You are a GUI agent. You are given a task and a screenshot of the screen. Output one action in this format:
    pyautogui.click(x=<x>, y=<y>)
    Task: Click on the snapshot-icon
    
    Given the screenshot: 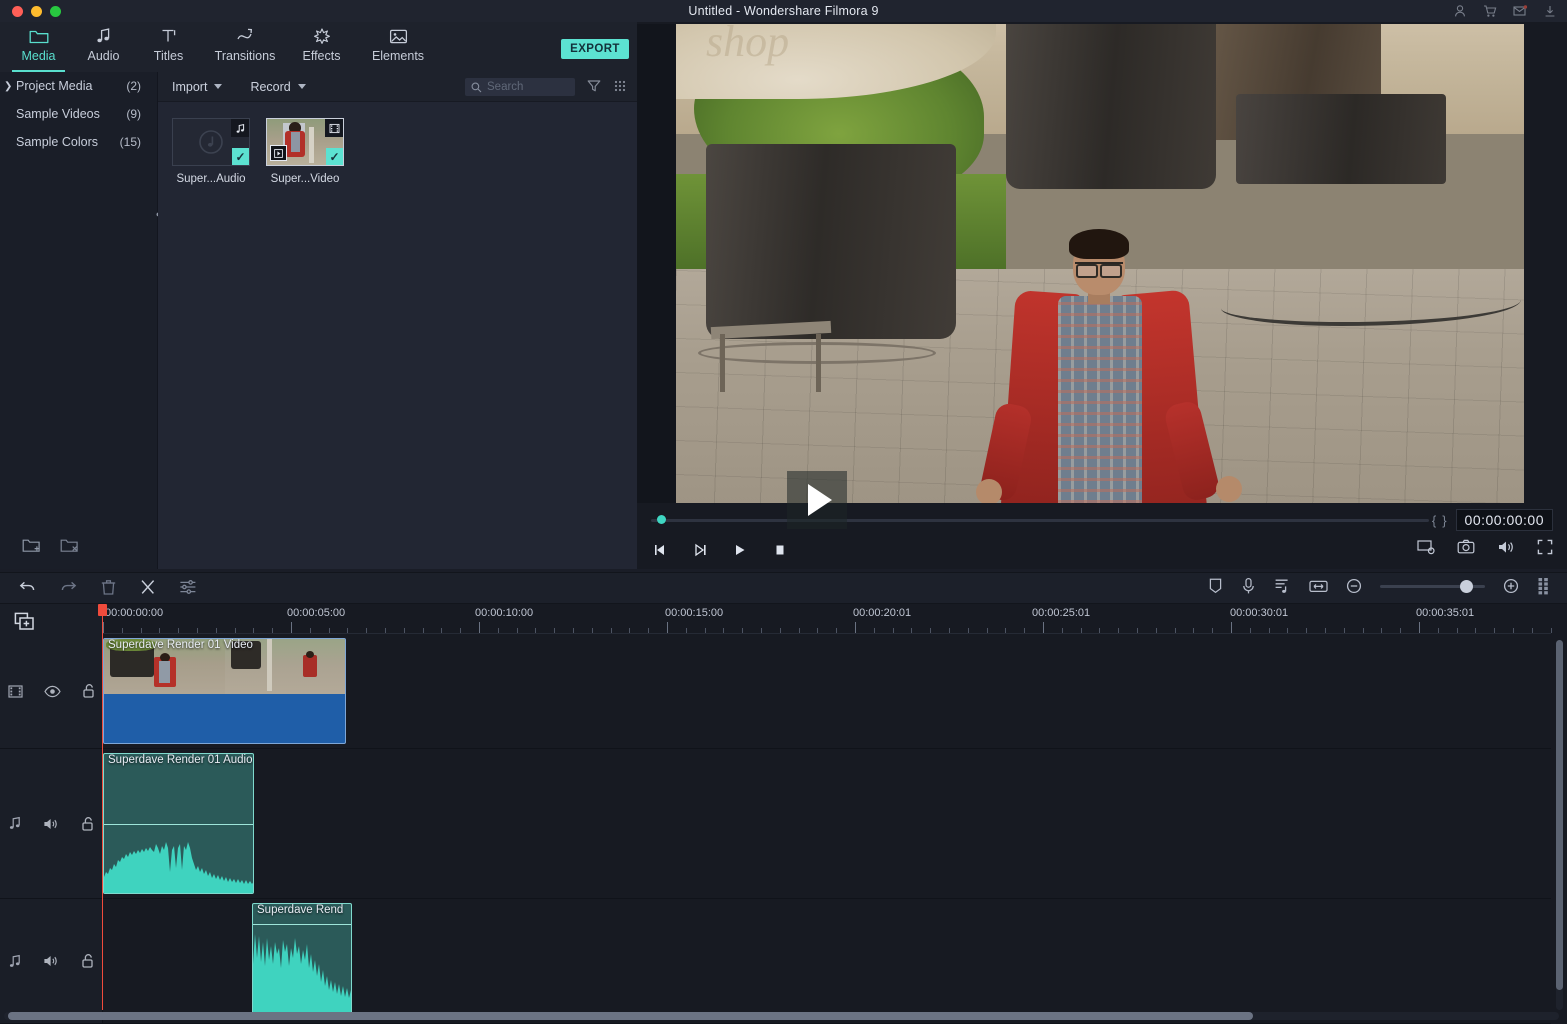 What is the action you would take?
    pyautogui.click(x=1466, y=547)
    